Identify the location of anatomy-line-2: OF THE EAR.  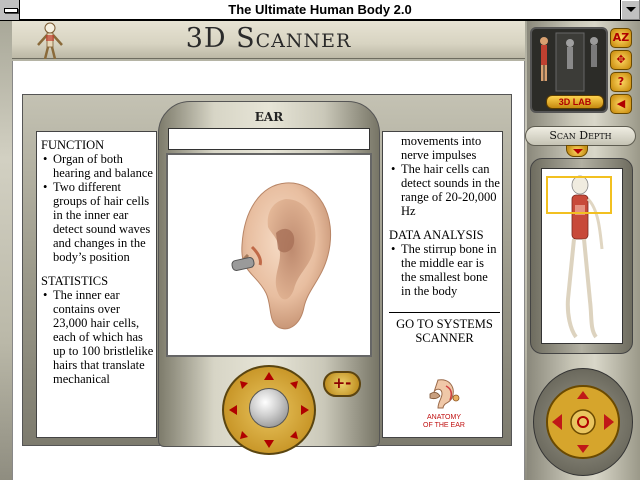
(444, 425).